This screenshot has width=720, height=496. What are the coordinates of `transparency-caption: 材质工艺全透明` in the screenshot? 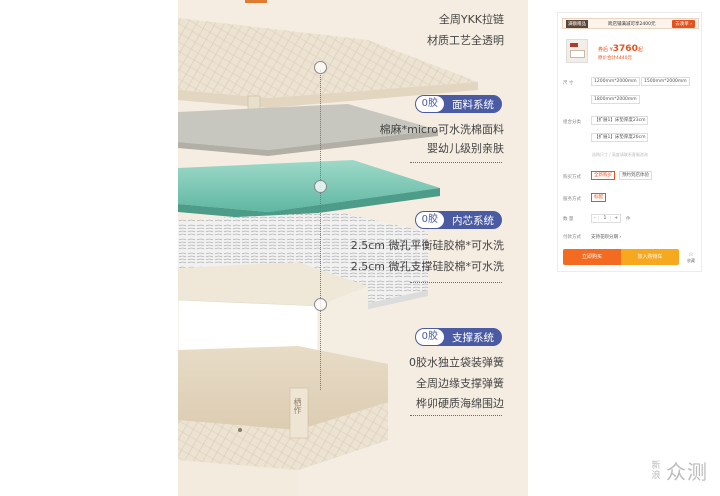 It's located at (465, 40).